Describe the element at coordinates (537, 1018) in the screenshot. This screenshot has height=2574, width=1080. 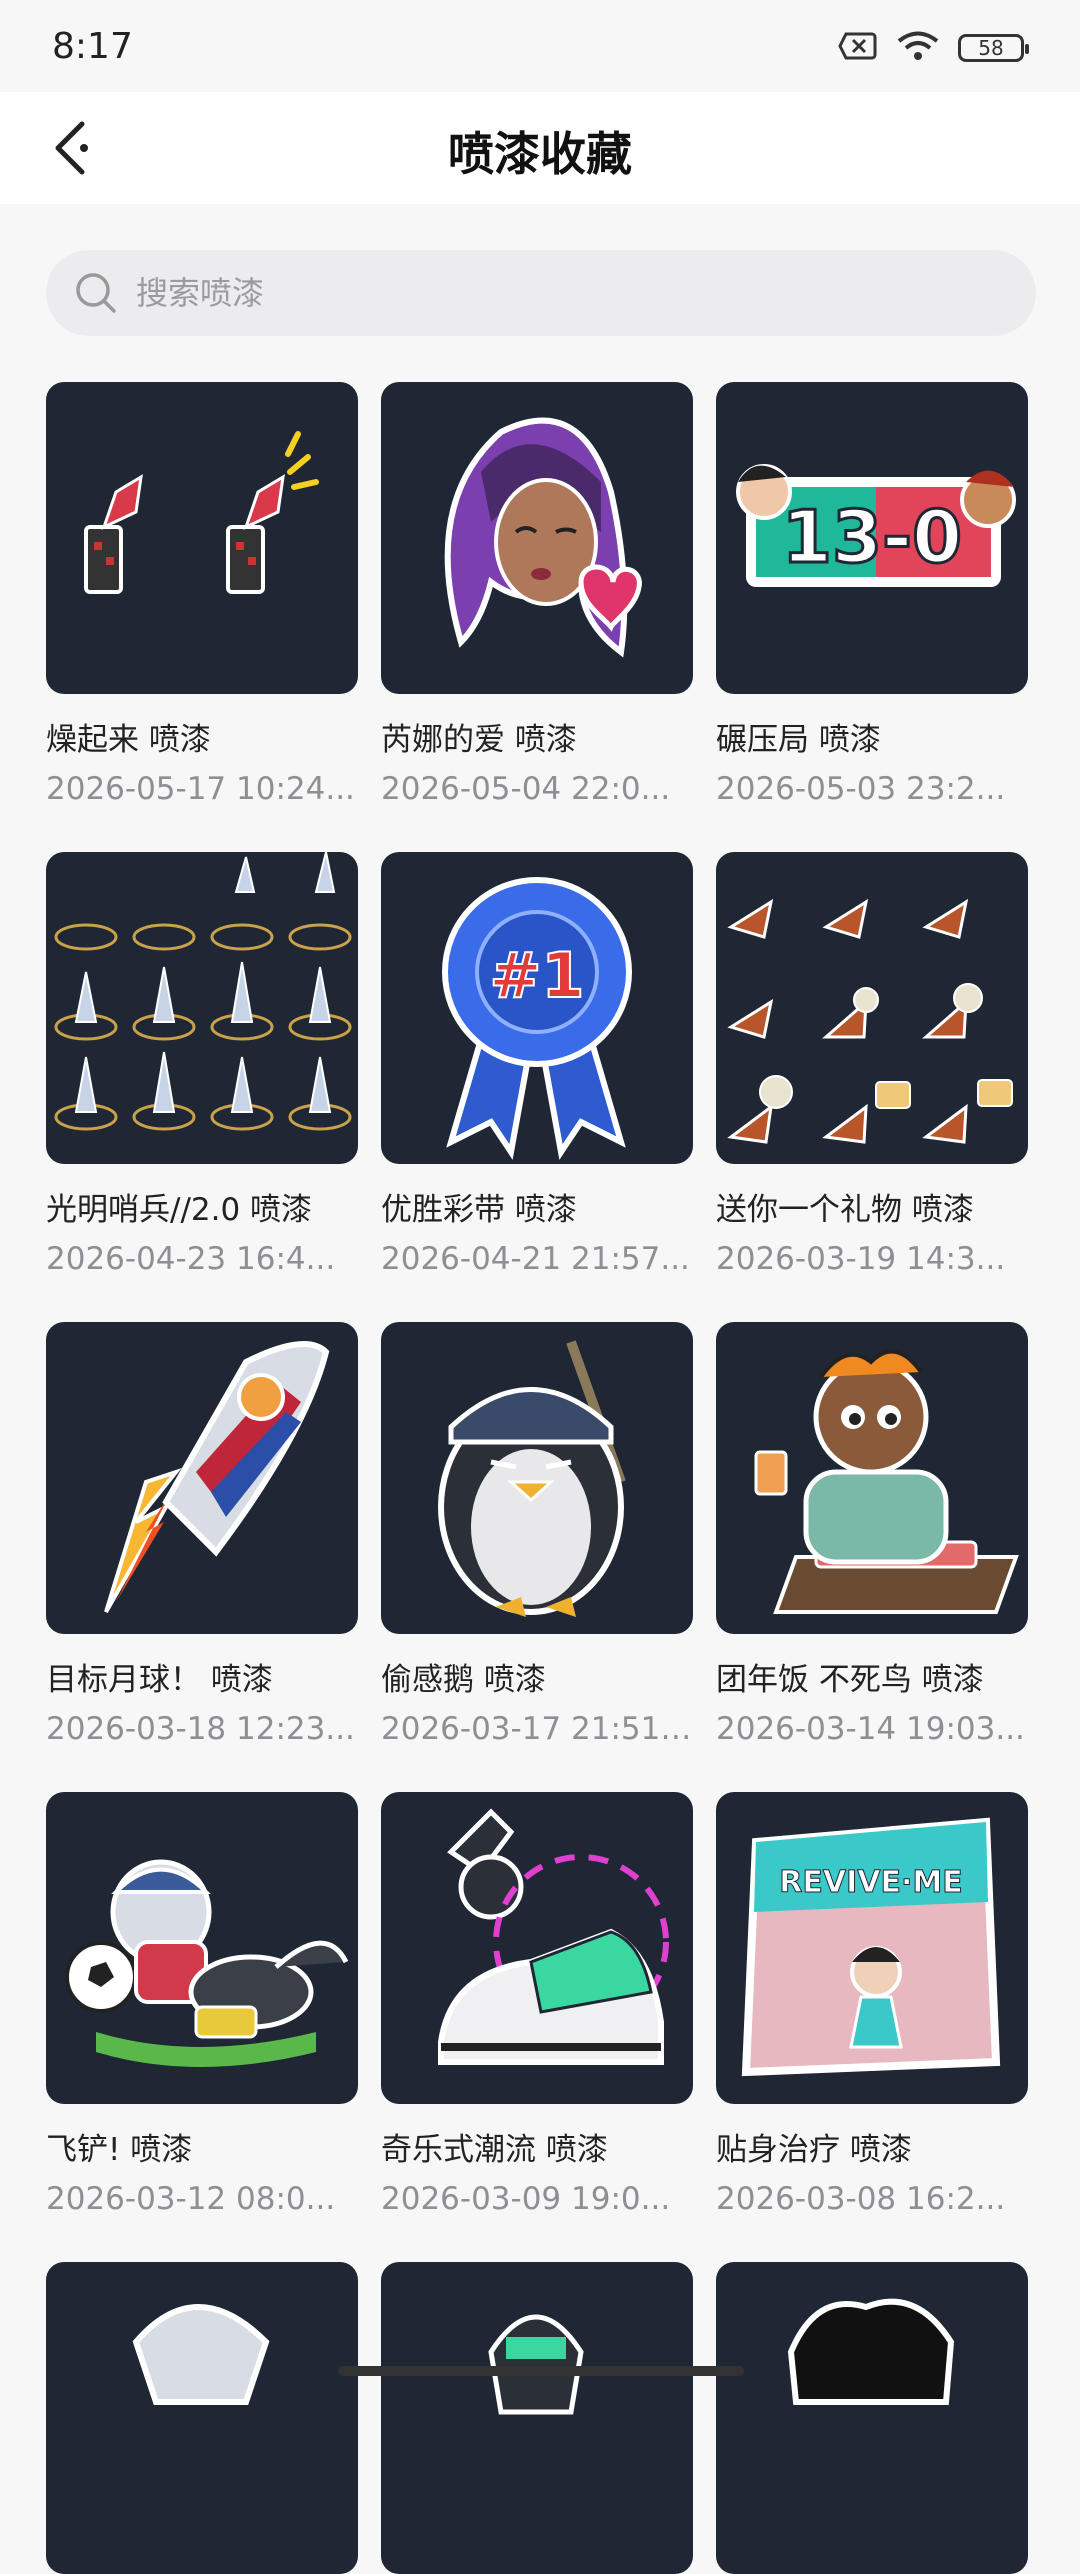
I see `winner-ribbon-art: #1` at that location.